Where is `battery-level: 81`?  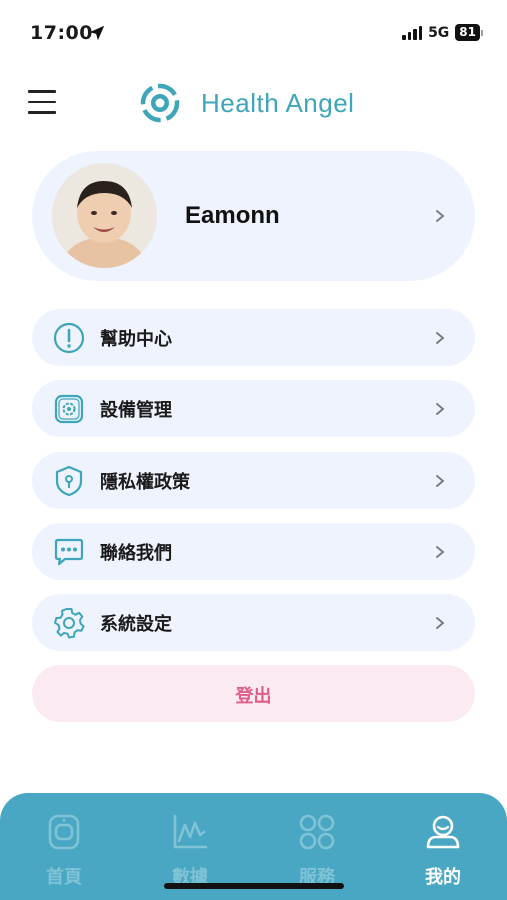 battery-level: 81 is located at coordinates (467, 32).